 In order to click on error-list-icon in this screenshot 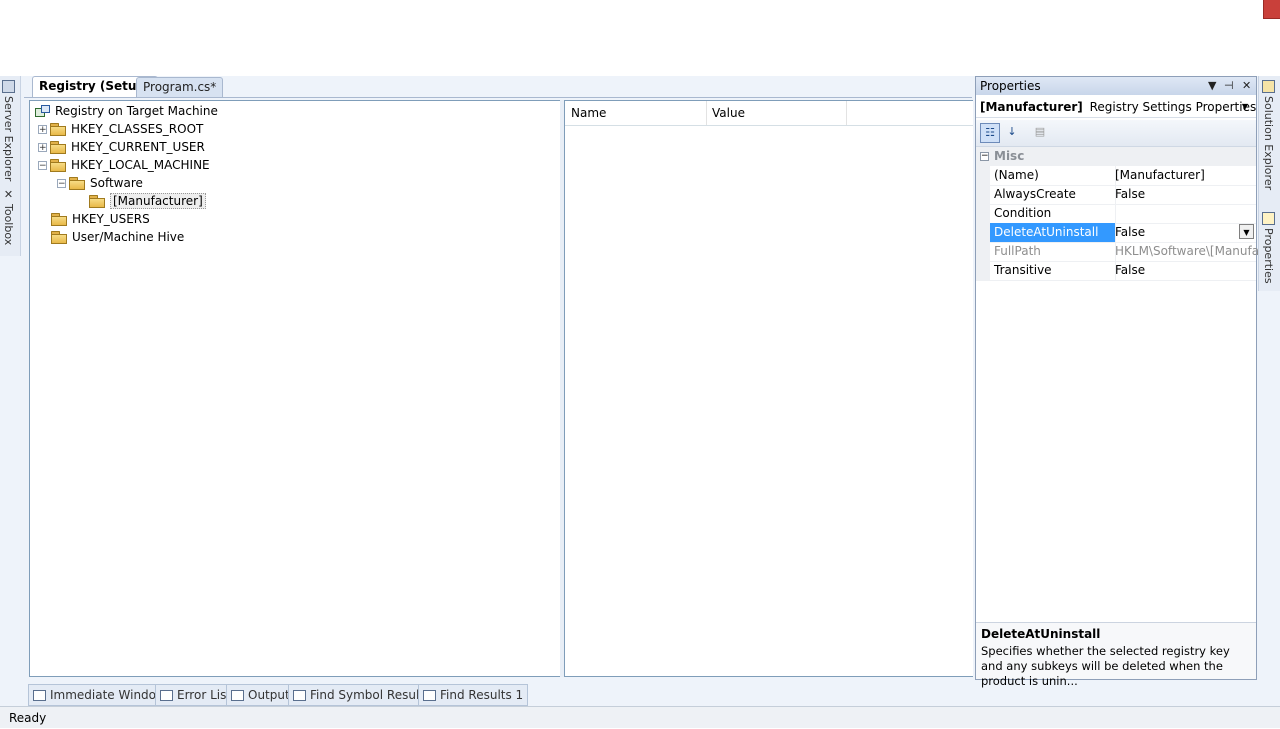, I will do `click(166, 695)`.